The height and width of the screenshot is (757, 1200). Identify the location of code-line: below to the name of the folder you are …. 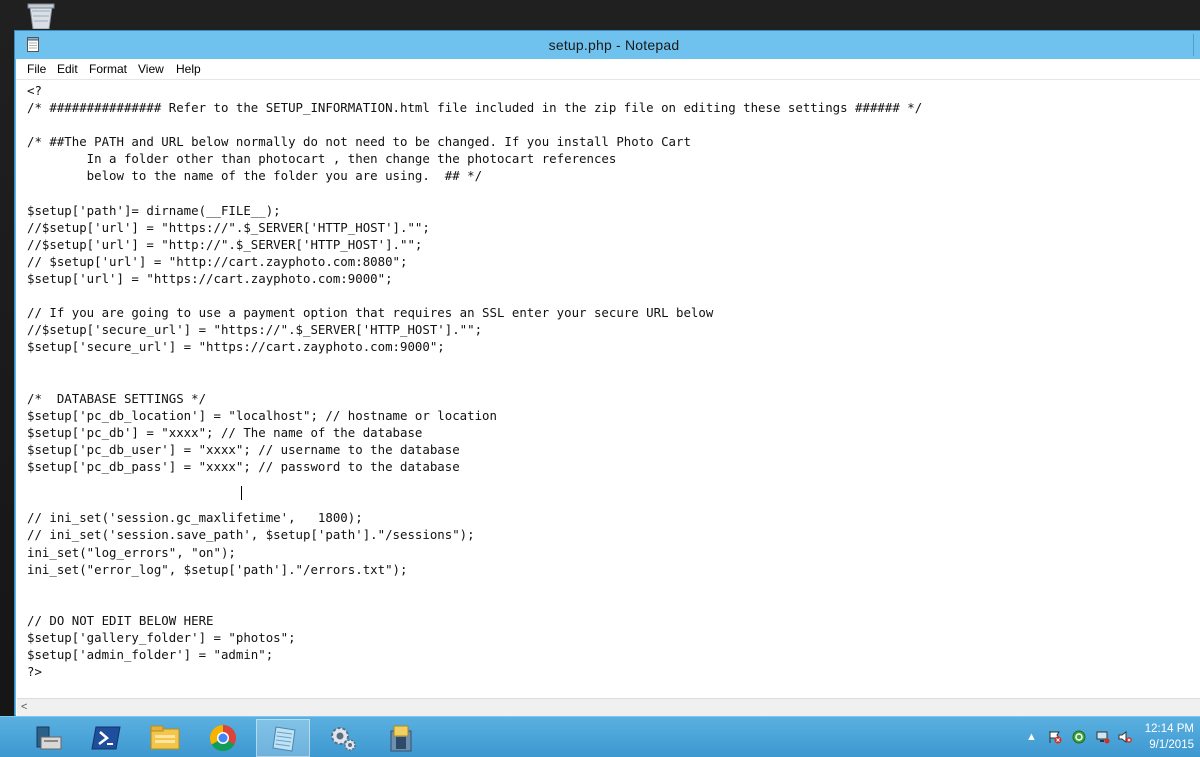
(474, 175).